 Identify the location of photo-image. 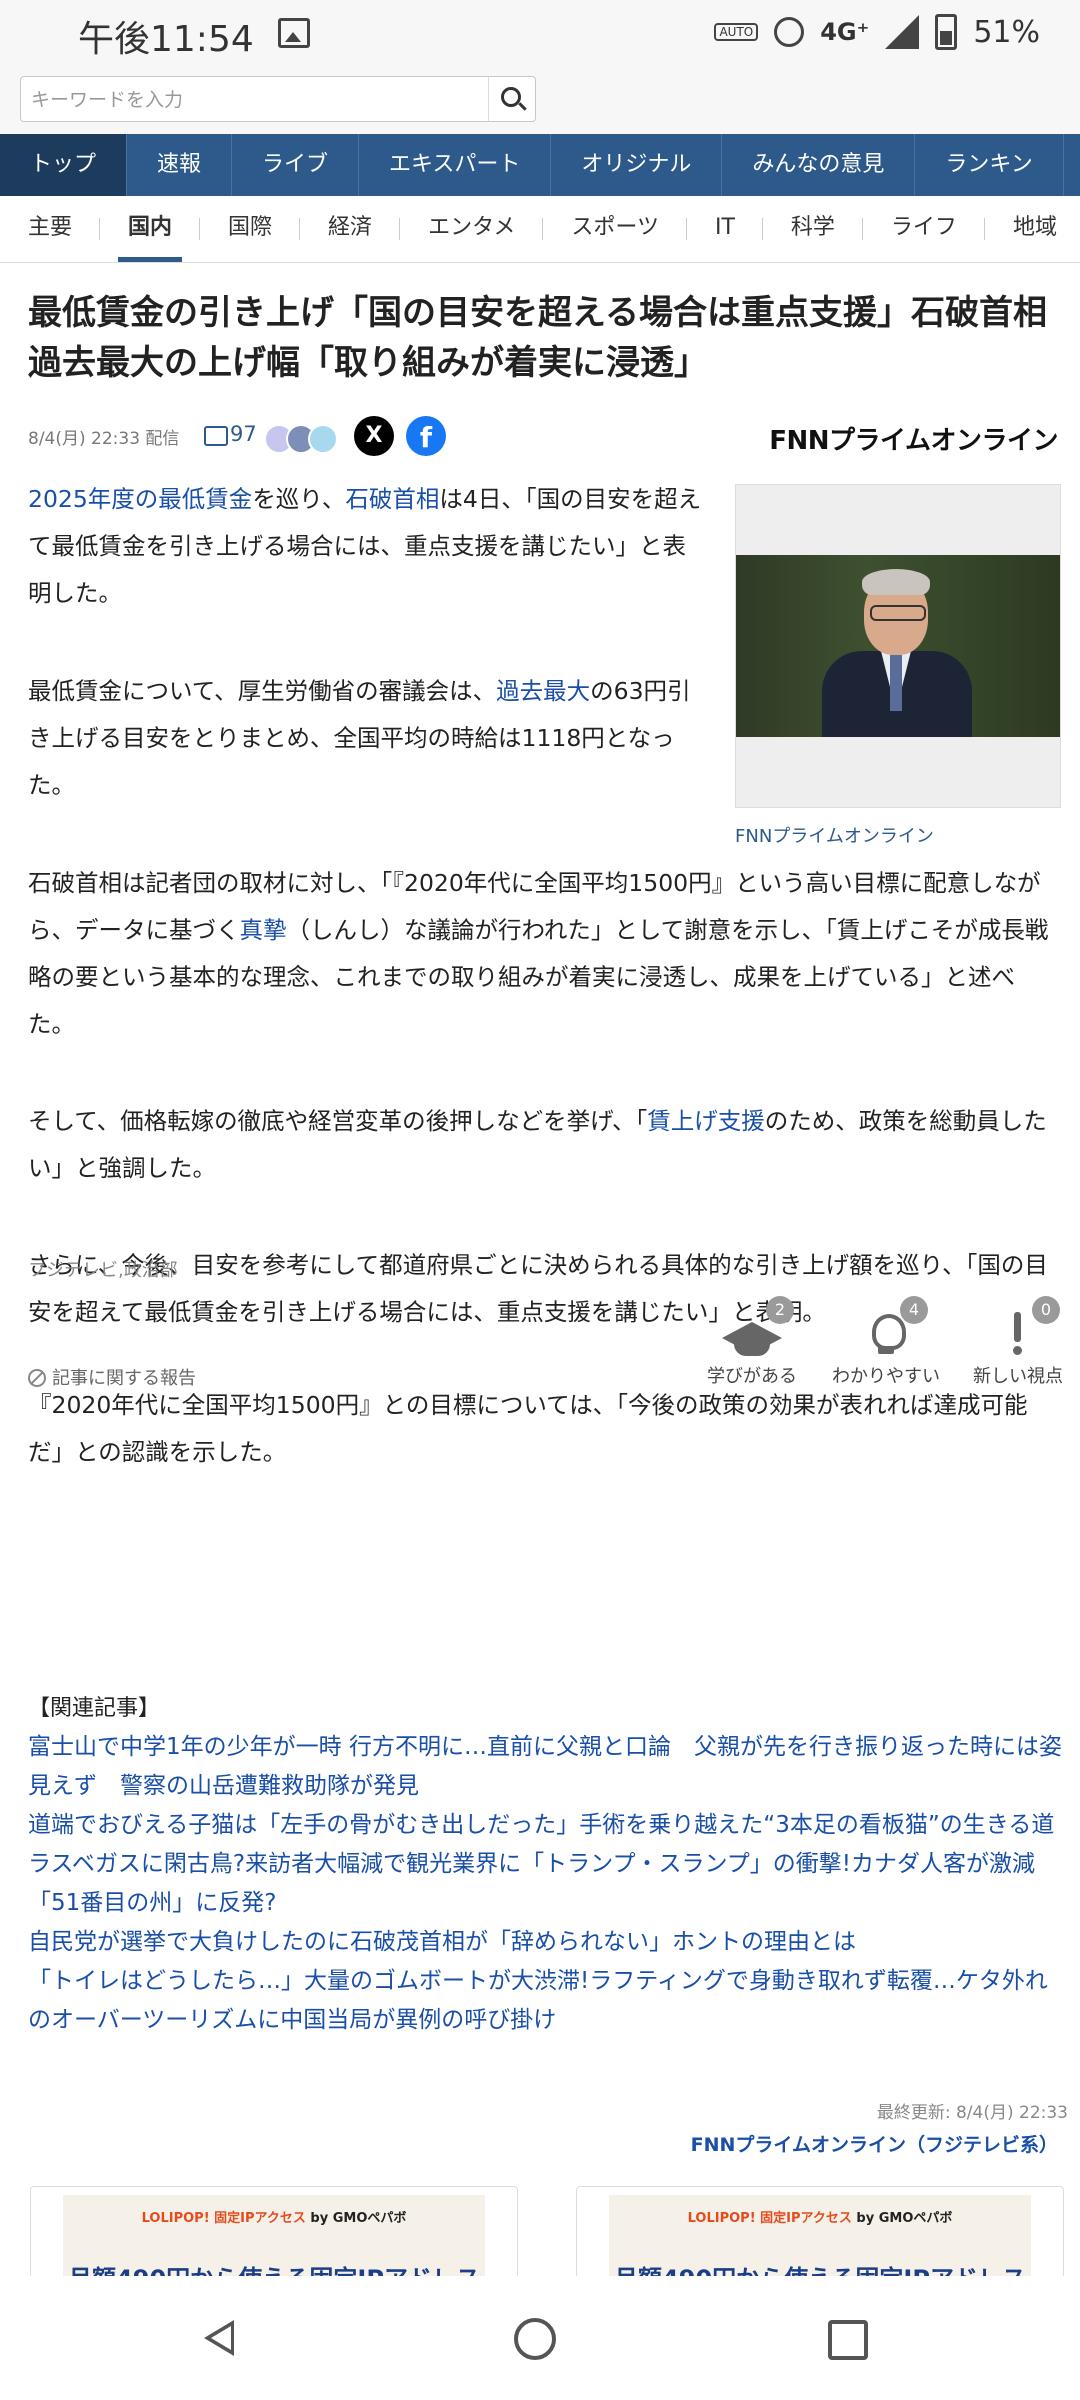
(898, 646).